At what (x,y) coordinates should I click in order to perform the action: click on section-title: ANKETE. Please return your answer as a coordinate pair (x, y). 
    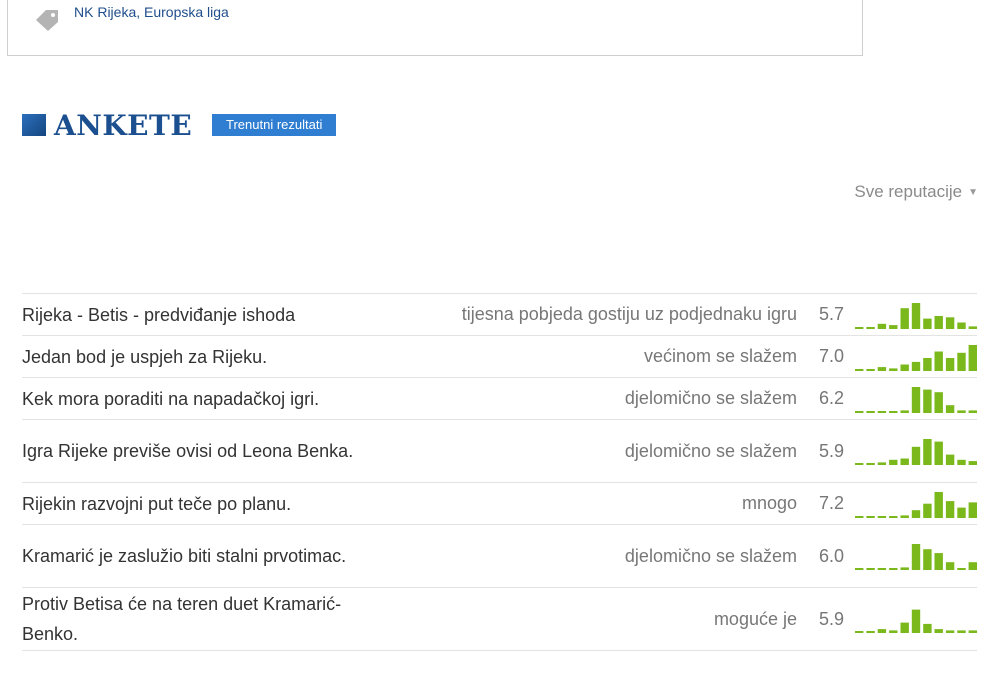
    Looking at the image, I should click on (123, 125).